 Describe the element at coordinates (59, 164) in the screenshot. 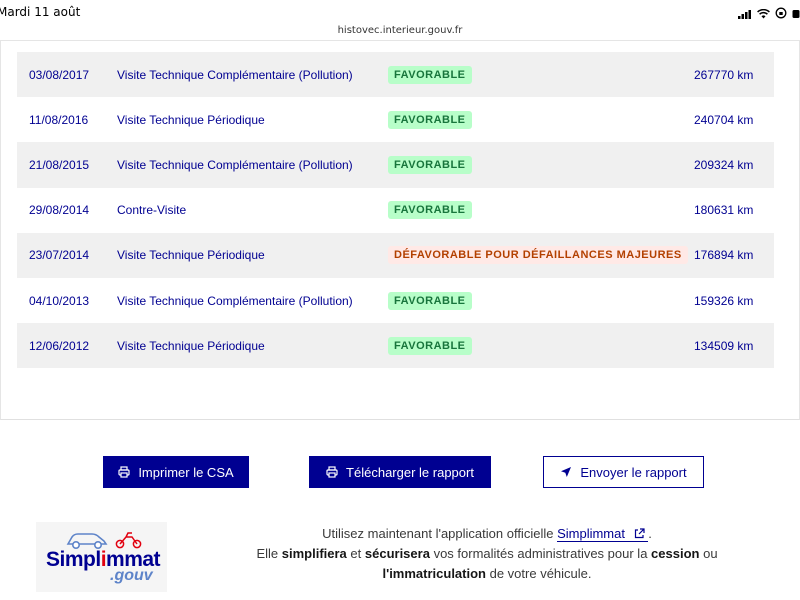

I see `inspection-date: 21/08/2015` at that location.